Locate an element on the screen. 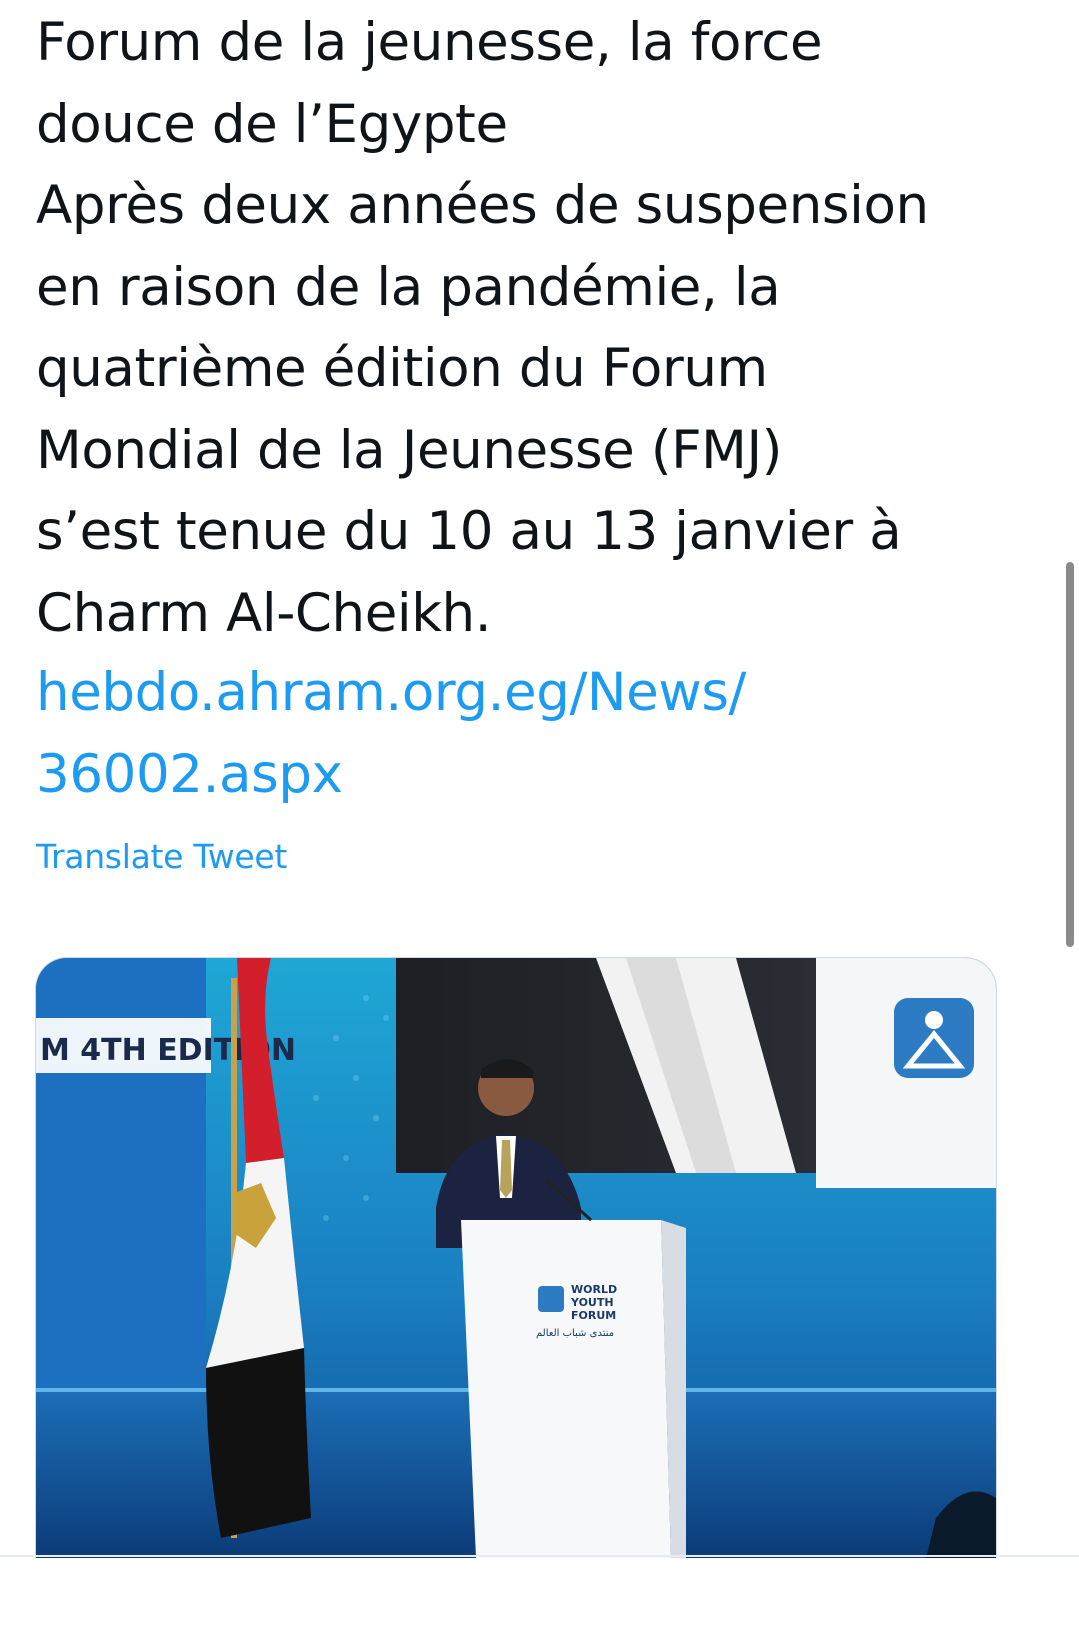  translate-tweet-button: Translate Tweet is located at coordinates (161, 857).